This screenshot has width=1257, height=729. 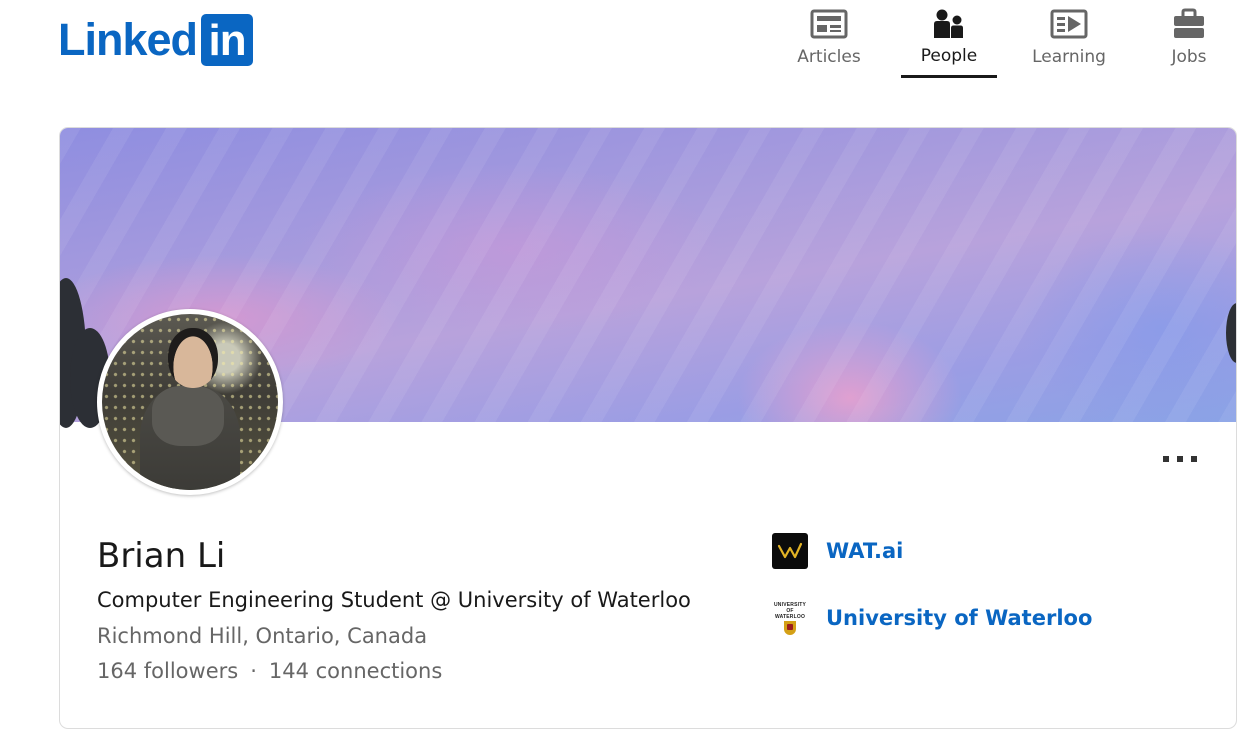 I want to click on nav-learning-label: Learning, so click(x=1069, y=57).